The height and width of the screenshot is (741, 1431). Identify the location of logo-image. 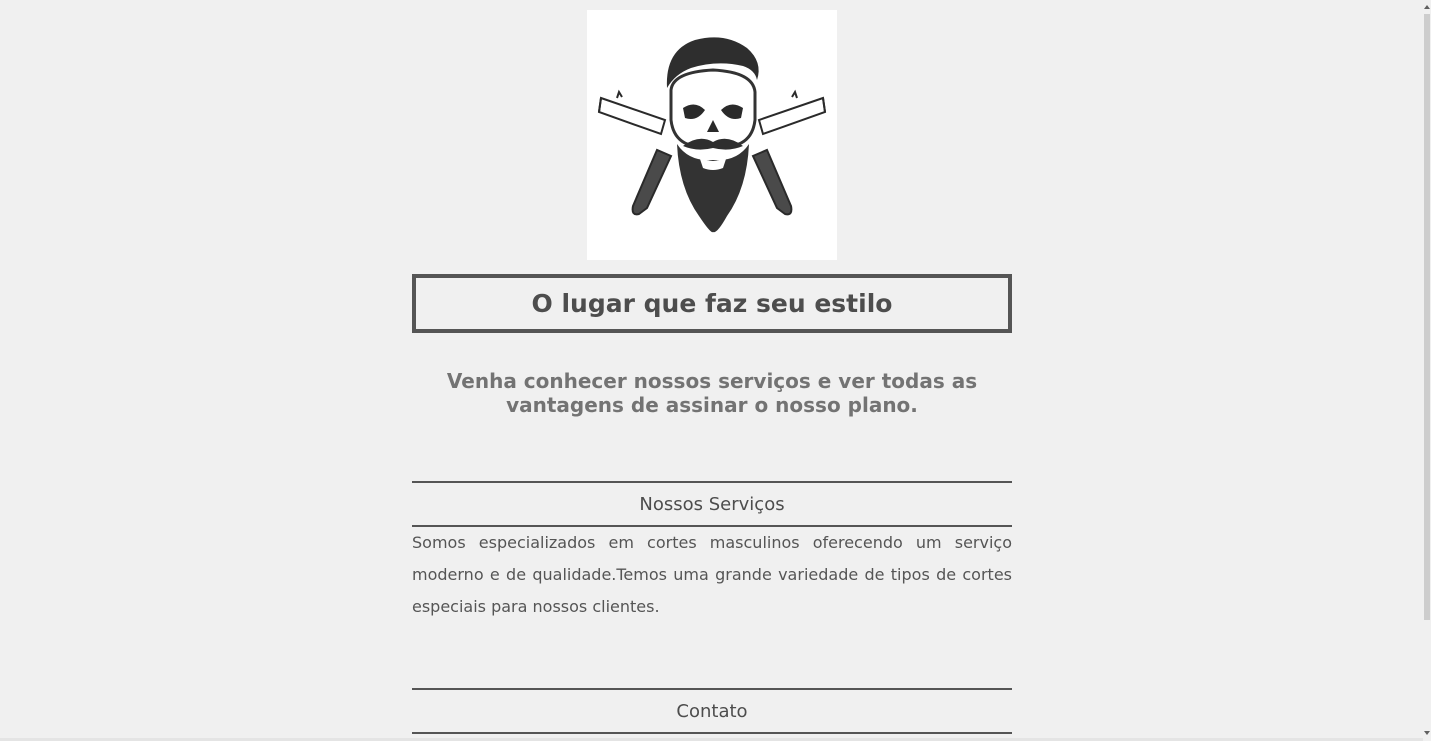
(712, 135).